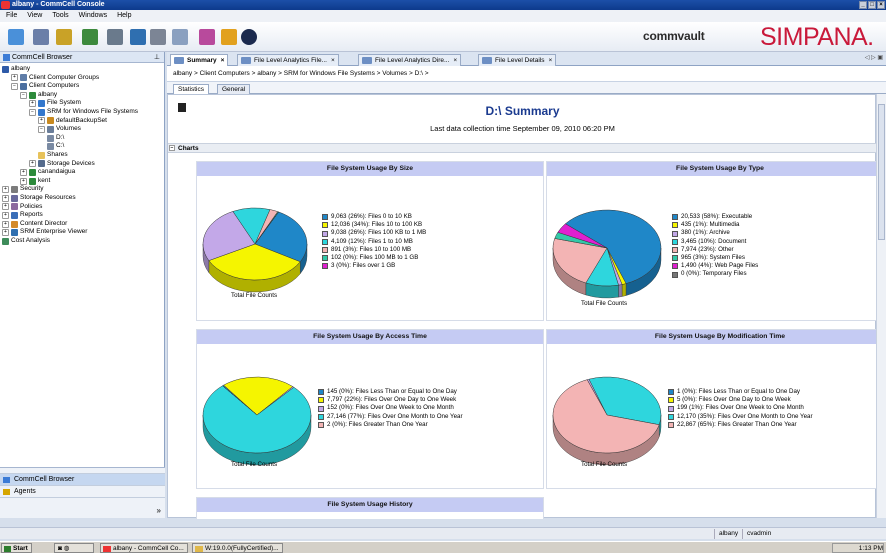 Image resolution: width=886 pixels, height=553 pixels. I want to click on crumb-client-albany: albany, so click(266, 73).